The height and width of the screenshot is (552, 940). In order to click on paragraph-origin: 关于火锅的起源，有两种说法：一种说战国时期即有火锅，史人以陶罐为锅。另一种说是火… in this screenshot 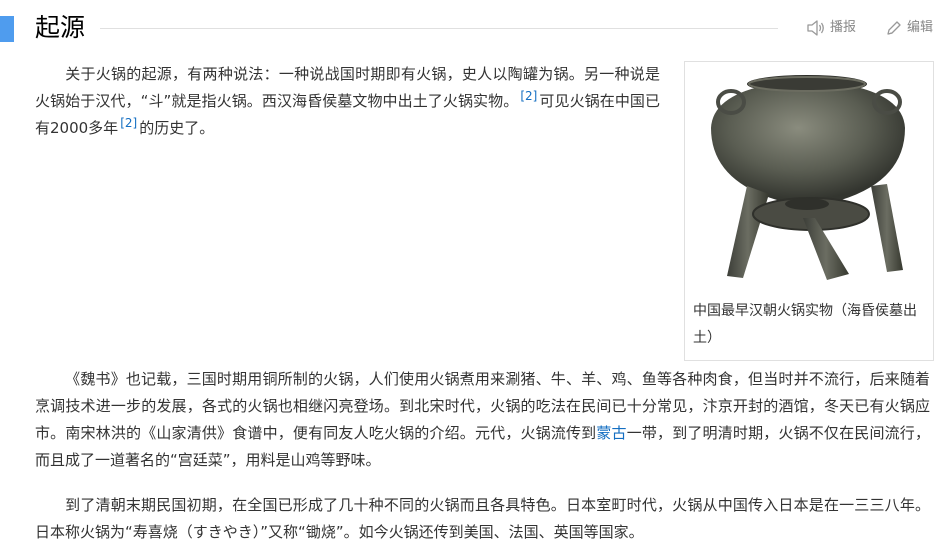, I will do `click(347, 101)`.